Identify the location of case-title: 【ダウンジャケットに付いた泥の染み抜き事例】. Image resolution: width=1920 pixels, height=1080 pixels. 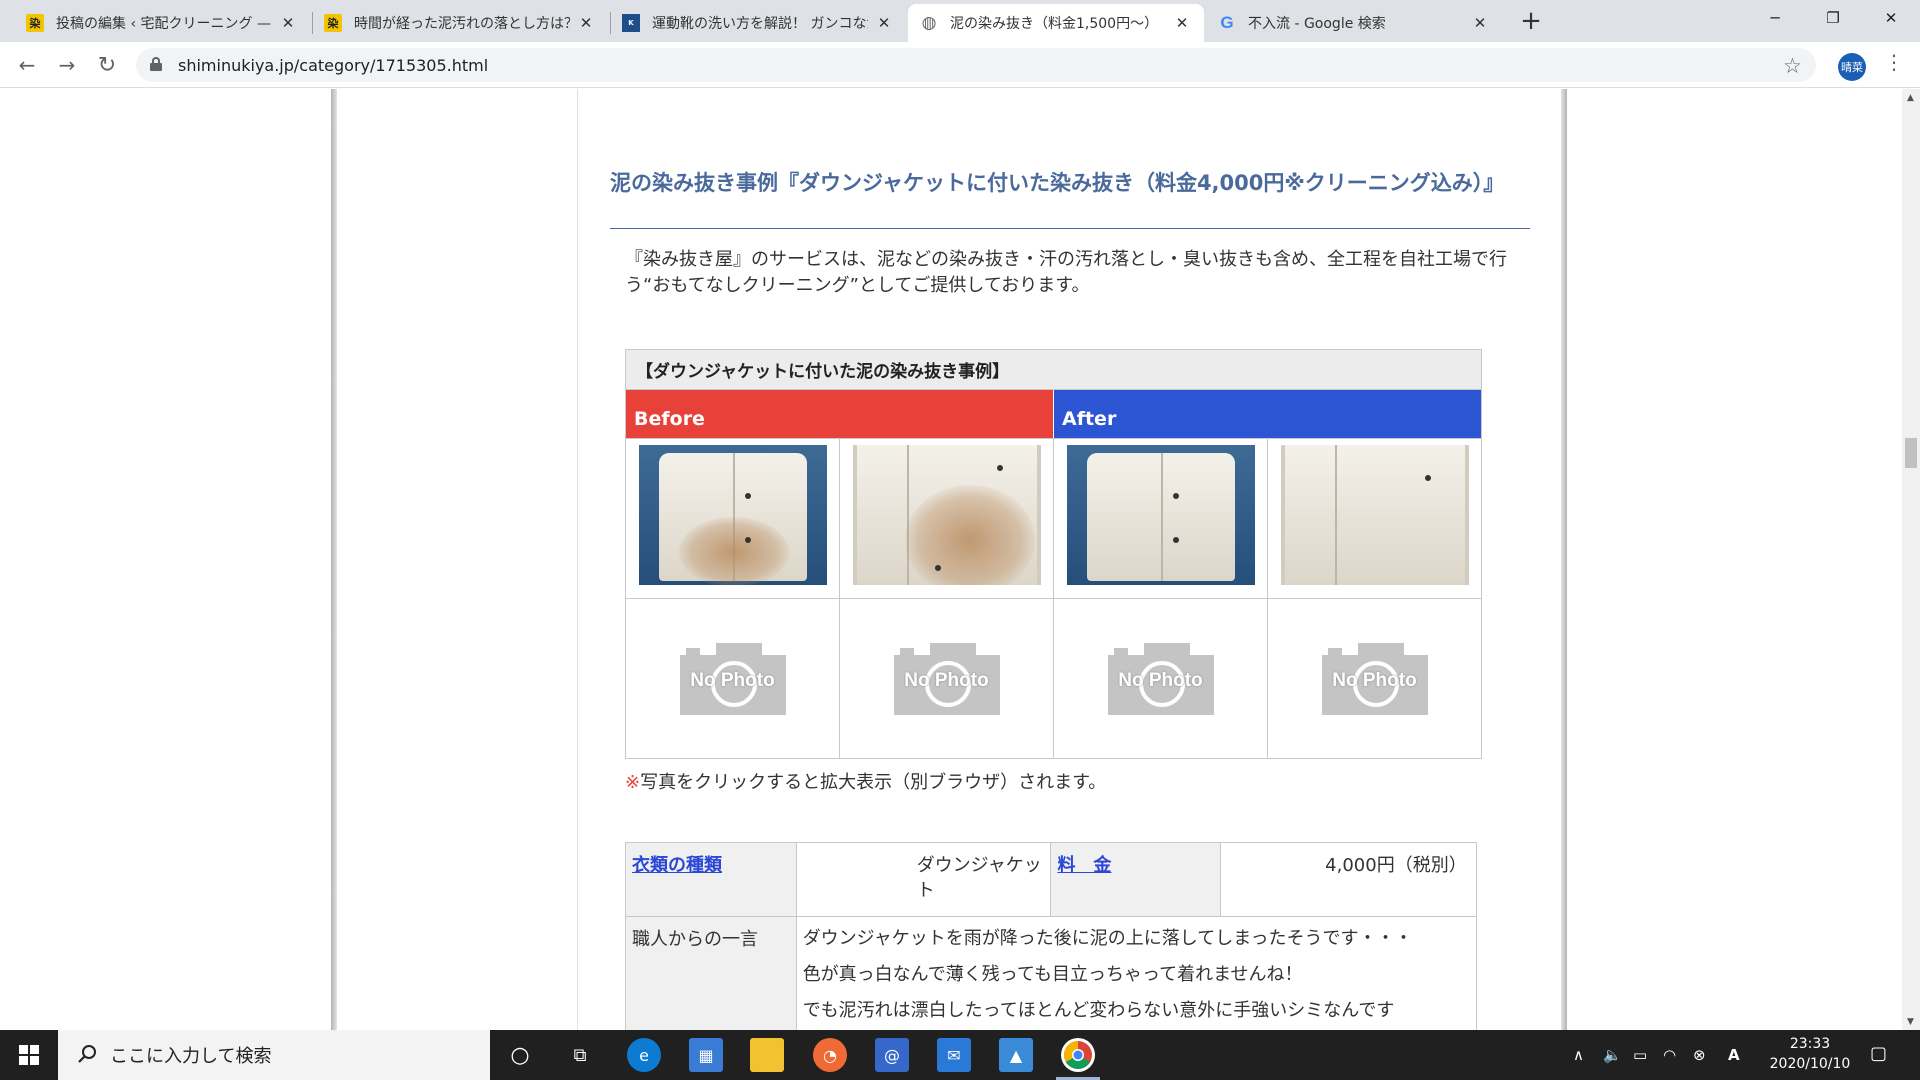
(1053, 370).